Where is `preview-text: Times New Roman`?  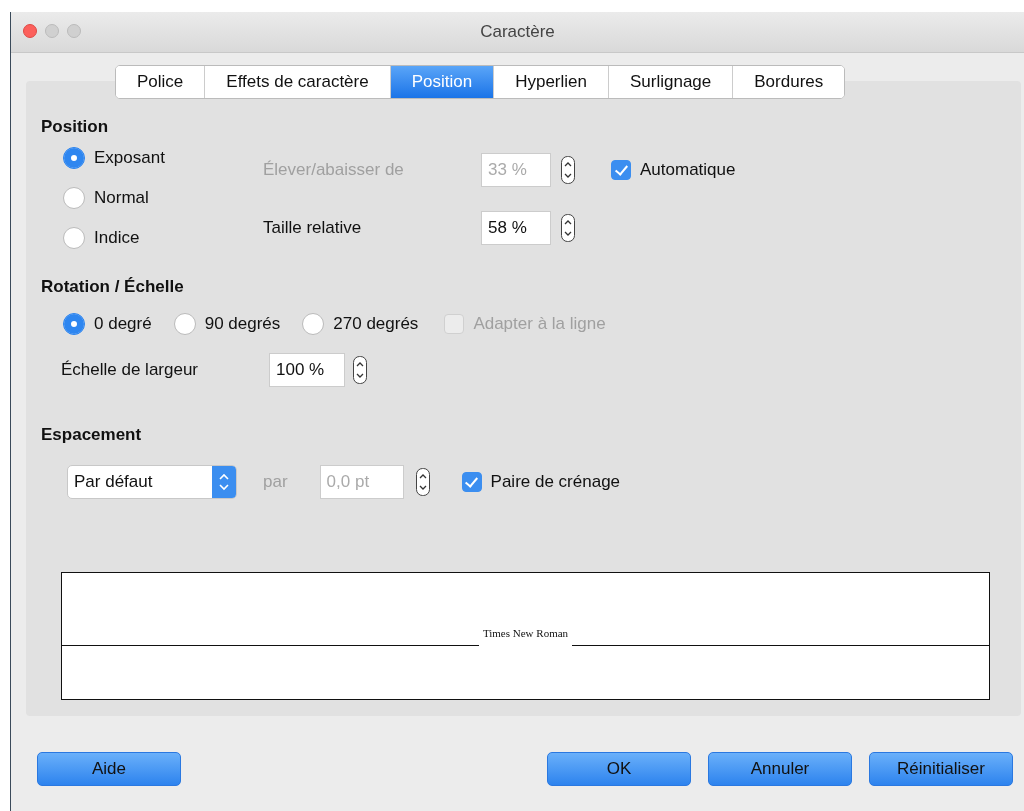
preview-text: Times New Roman is located at coordinates (525, 633).